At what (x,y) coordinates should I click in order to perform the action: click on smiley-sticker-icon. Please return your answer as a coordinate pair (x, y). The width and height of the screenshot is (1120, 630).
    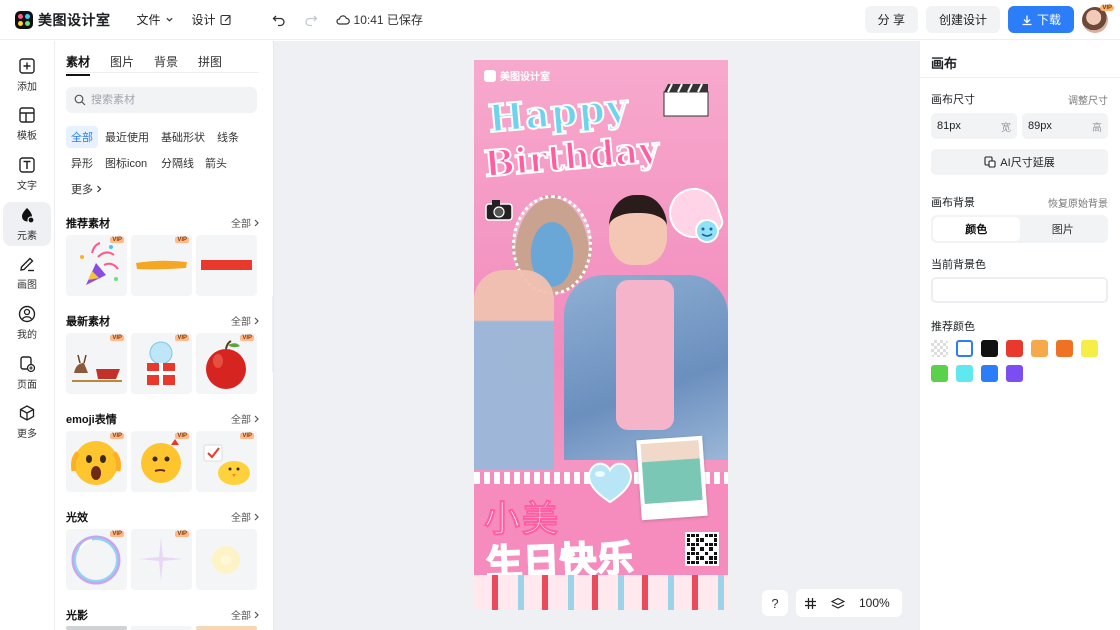
    Looking at the image, I should click on (707, 231).